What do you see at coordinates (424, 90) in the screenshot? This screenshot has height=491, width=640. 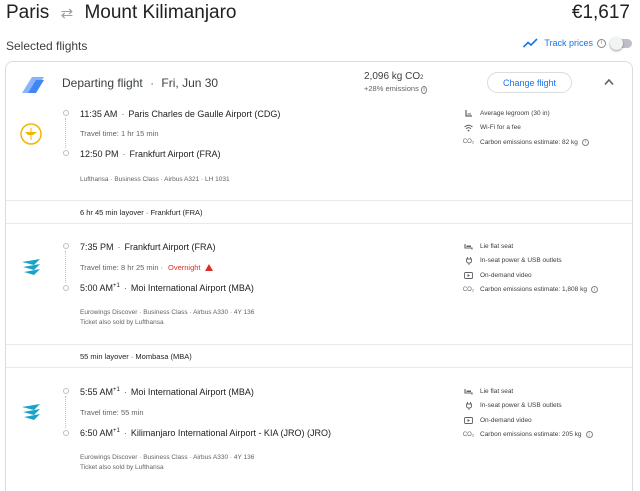 I see `emissions-info-icon: i` at bounding box center [424, 90].